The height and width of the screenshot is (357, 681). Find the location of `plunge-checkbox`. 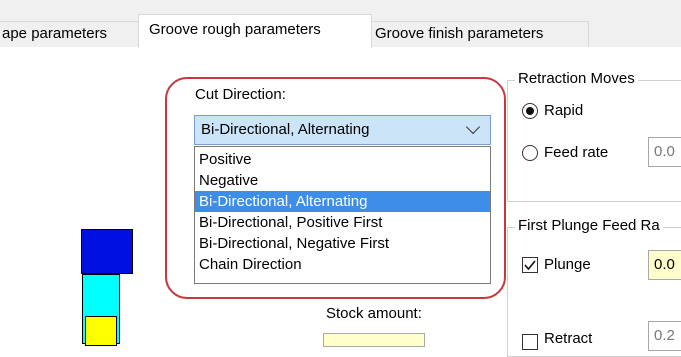

plunge-checkbox is located at coordinates (530, 265).